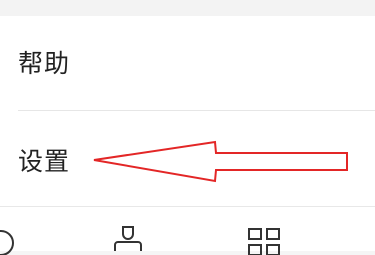 This screenshot has width=375, height=255. I want to click on person-icon, so click(128, 240).